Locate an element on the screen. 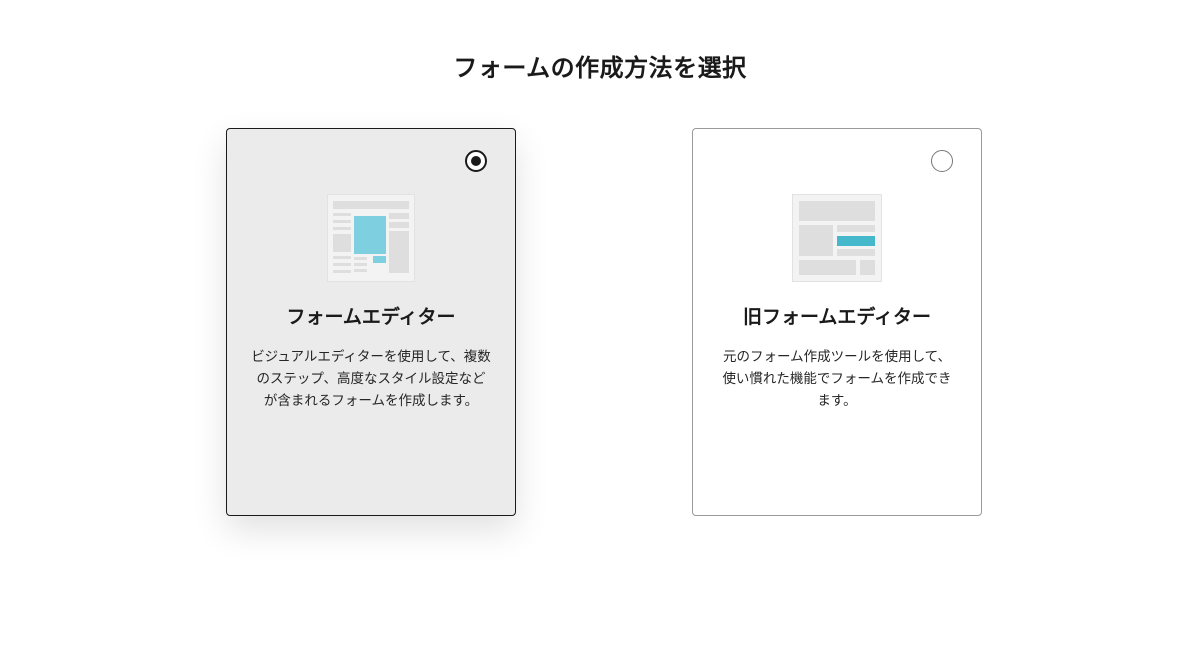 The height and width of the screenshot is (653, 1200). radio-dot is located at coordinates (476, 161).